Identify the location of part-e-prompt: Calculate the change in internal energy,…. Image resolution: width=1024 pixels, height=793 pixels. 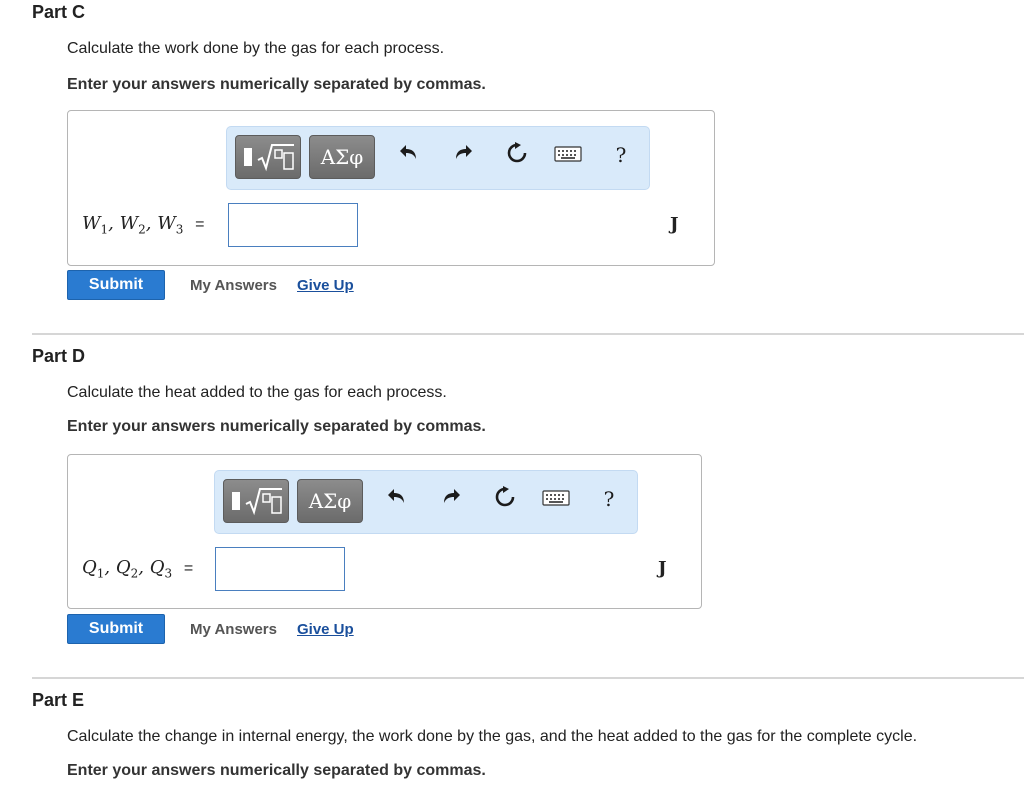
(492, 736).